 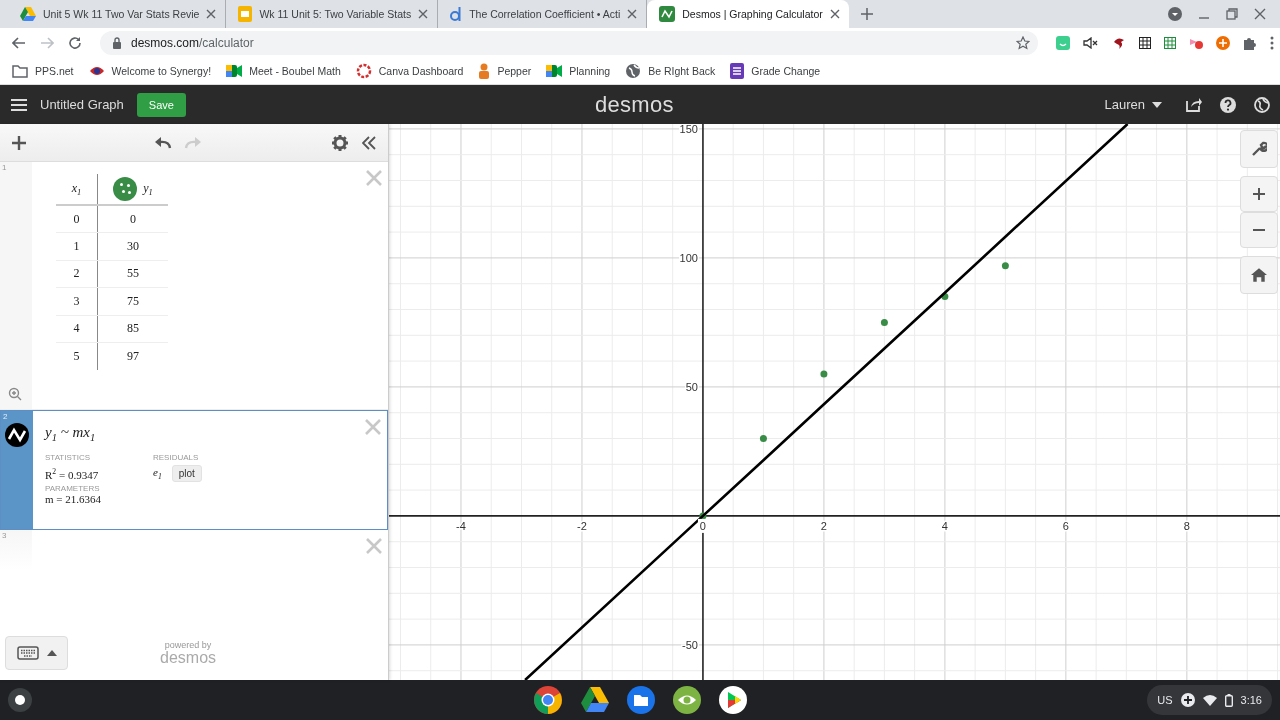 I want to click on table-cell: 4, so click(x=77, y=328).